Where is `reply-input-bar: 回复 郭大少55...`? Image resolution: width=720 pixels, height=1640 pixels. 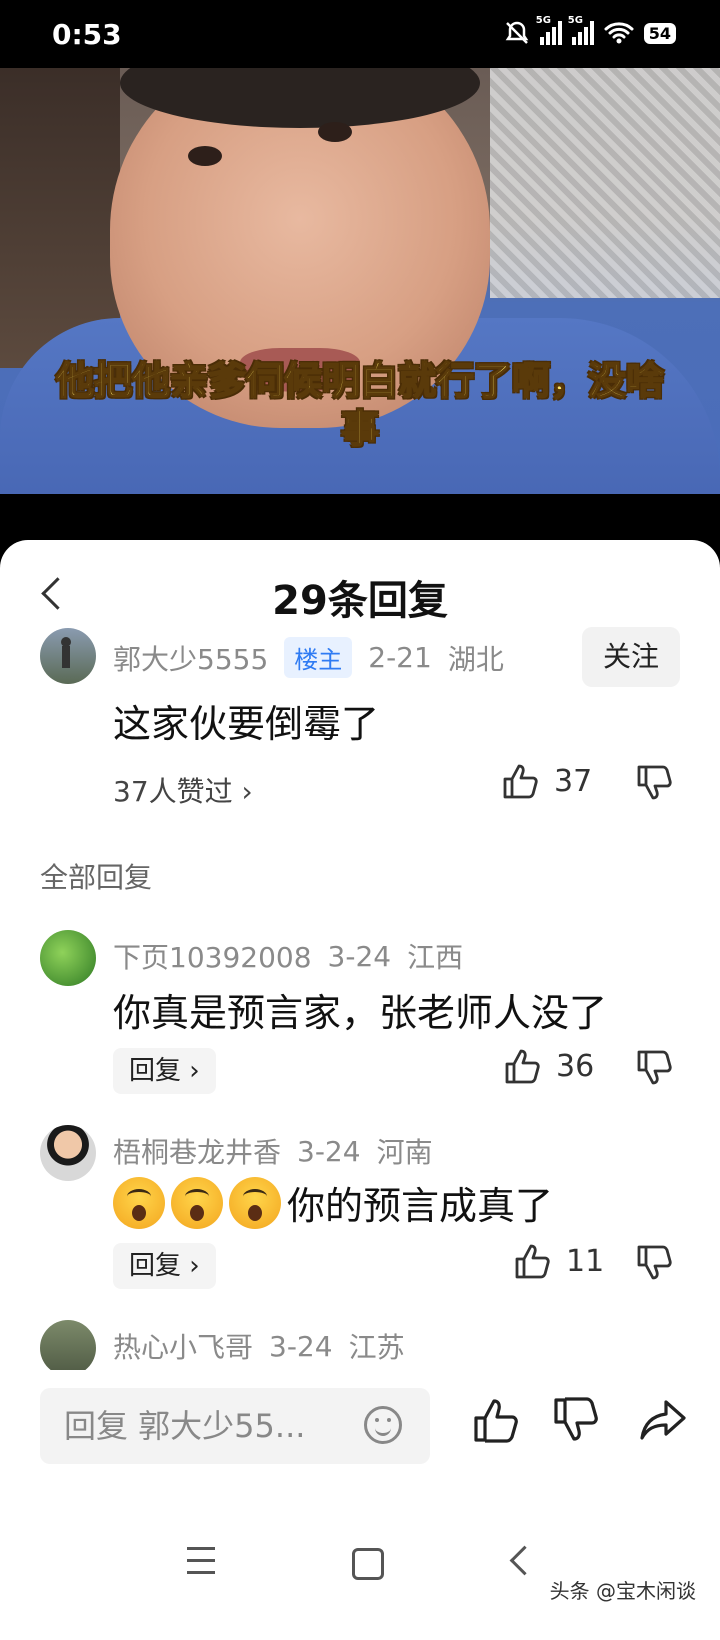
reply-input-bar: 回复 郭大少55... is located at coordinates (360, 1430).